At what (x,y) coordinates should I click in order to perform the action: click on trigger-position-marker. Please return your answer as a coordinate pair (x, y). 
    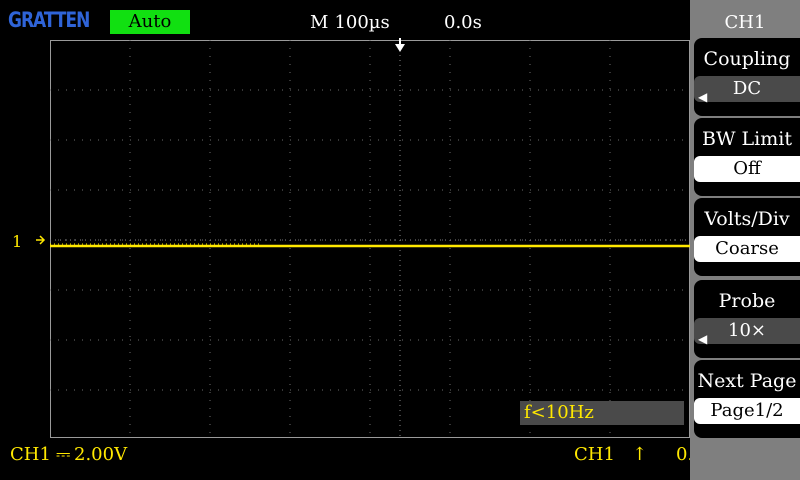
    Looking at the image, I should click on (400, 45).